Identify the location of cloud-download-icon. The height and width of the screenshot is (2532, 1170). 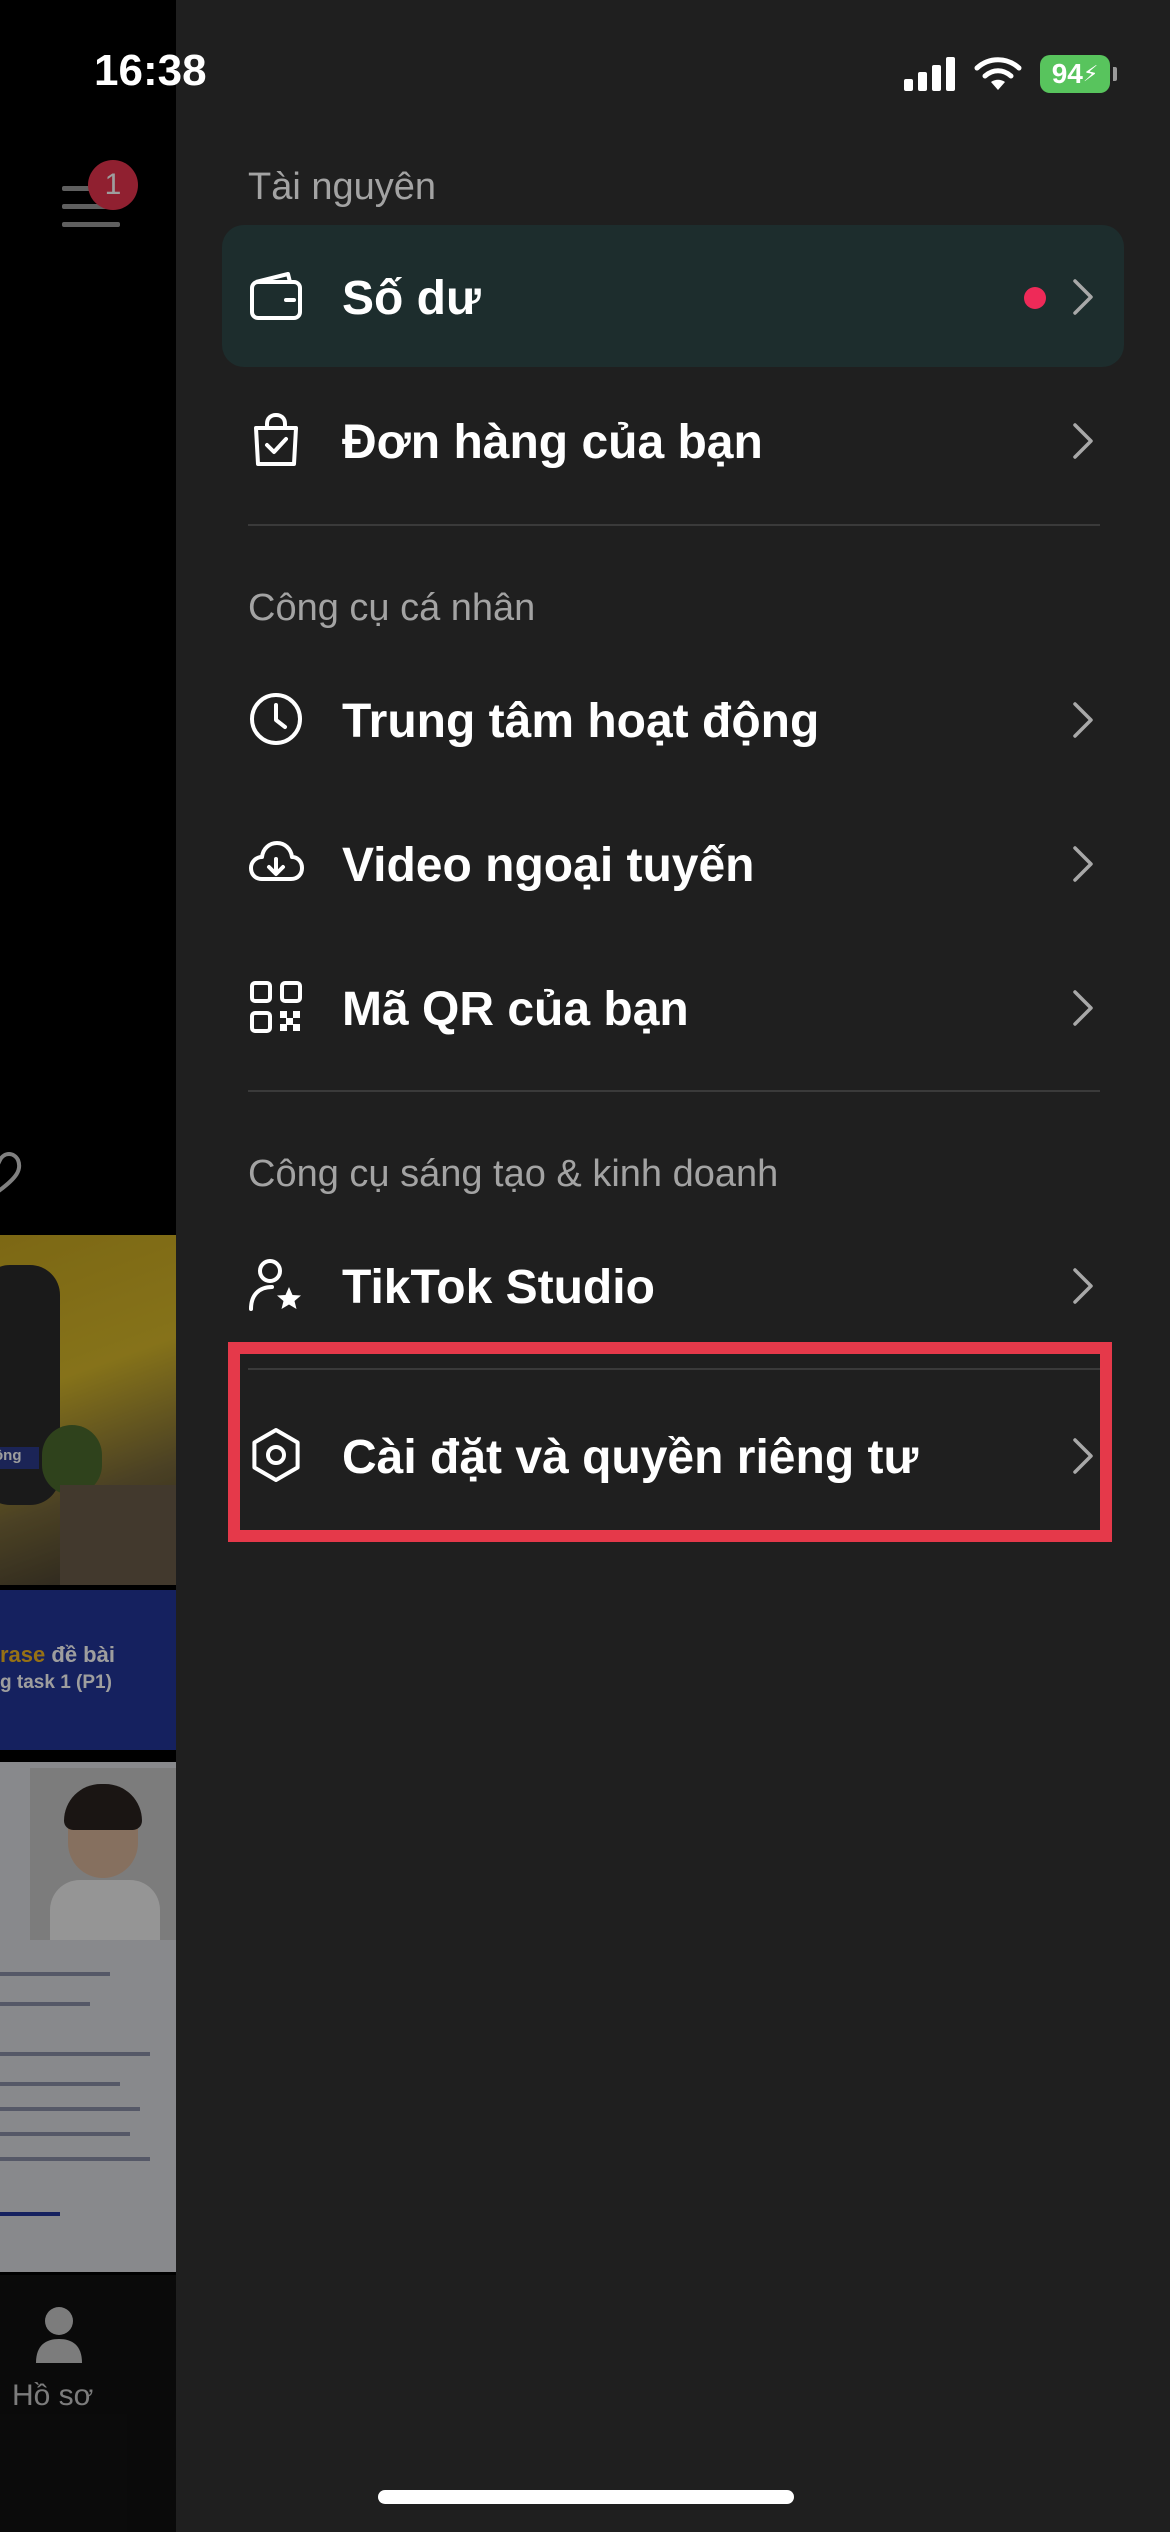
(276, 861).